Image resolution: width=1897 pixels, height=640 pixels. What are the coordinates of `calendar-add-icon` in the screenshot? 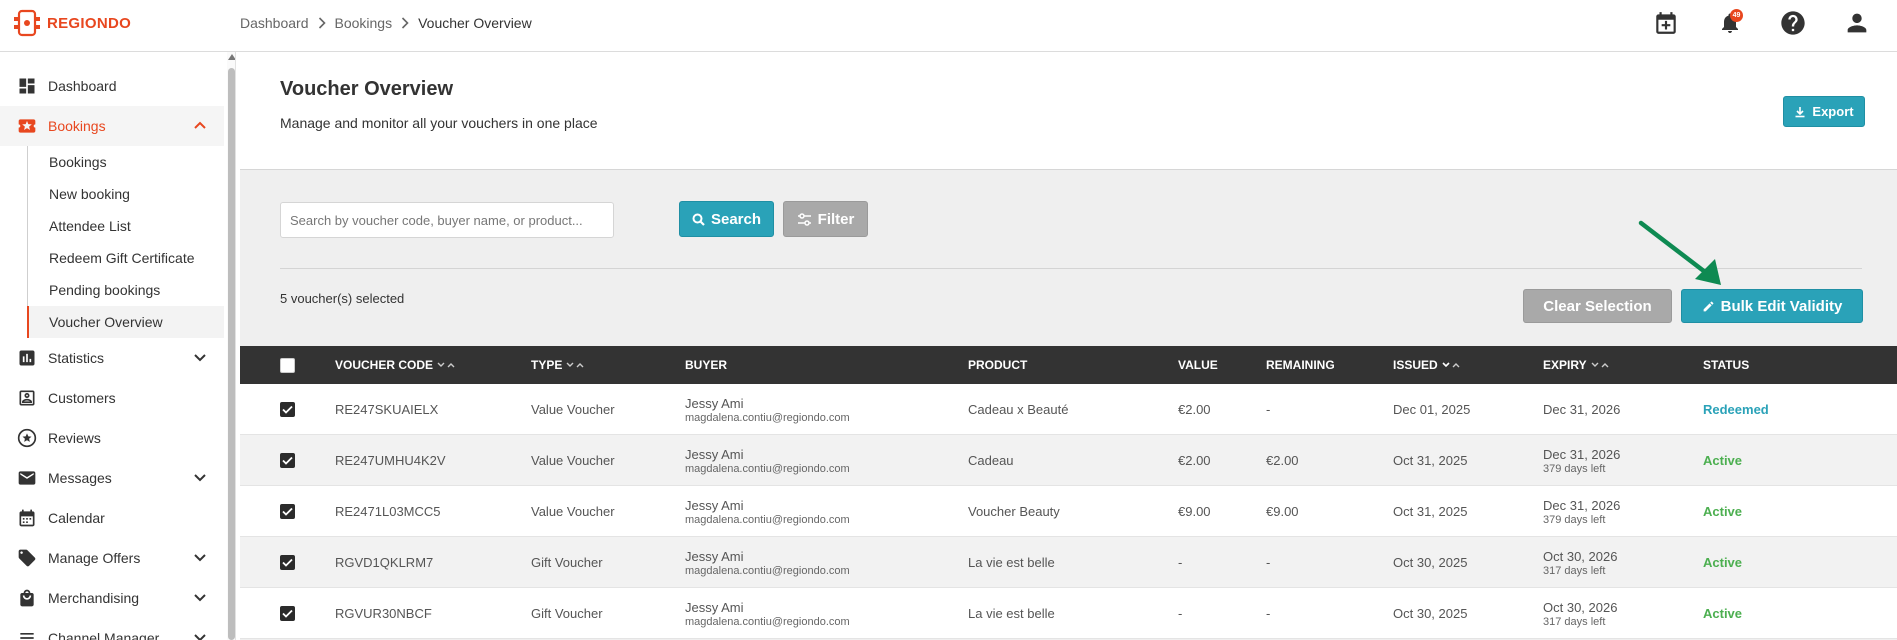 It's located at (1666, 23).